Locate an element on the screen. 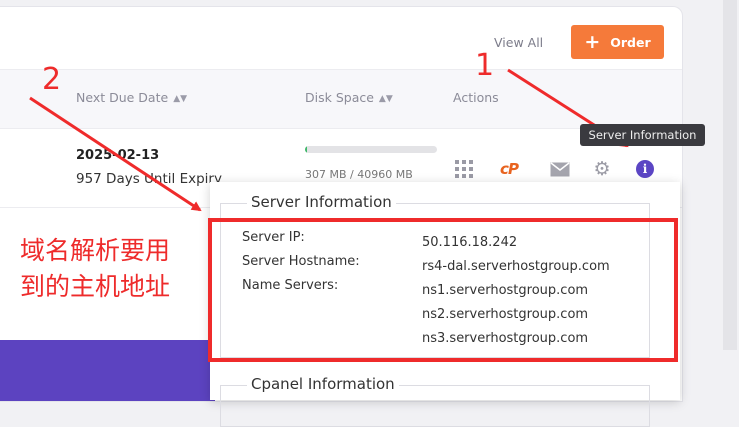 The height and width of the screenshot is (427, 739). annotation-number-2: 2 is located at coordinates (52, 79).